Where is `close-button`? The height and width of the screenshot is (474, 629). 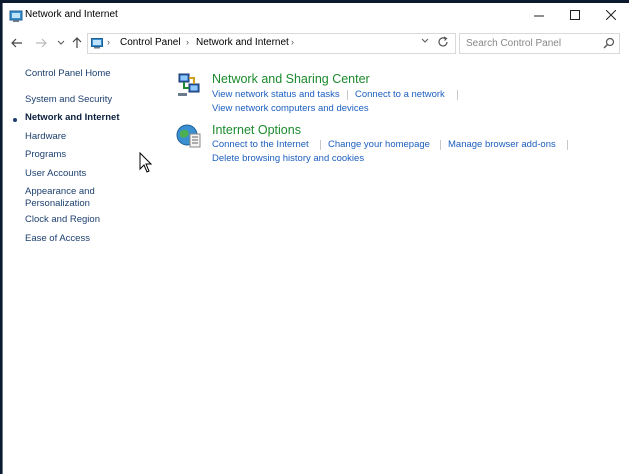
close-button is located at coordinates (611, 16).